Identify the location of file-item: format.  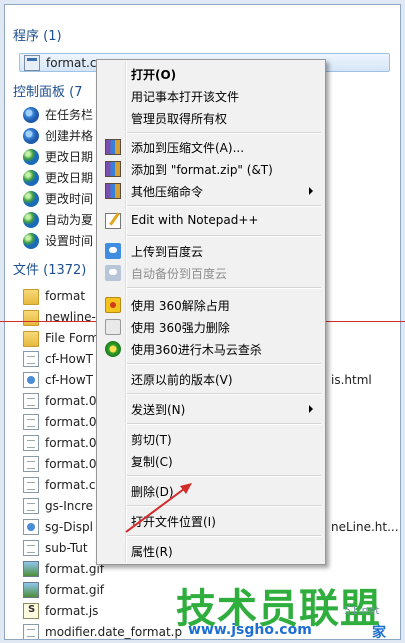
(54, 295).